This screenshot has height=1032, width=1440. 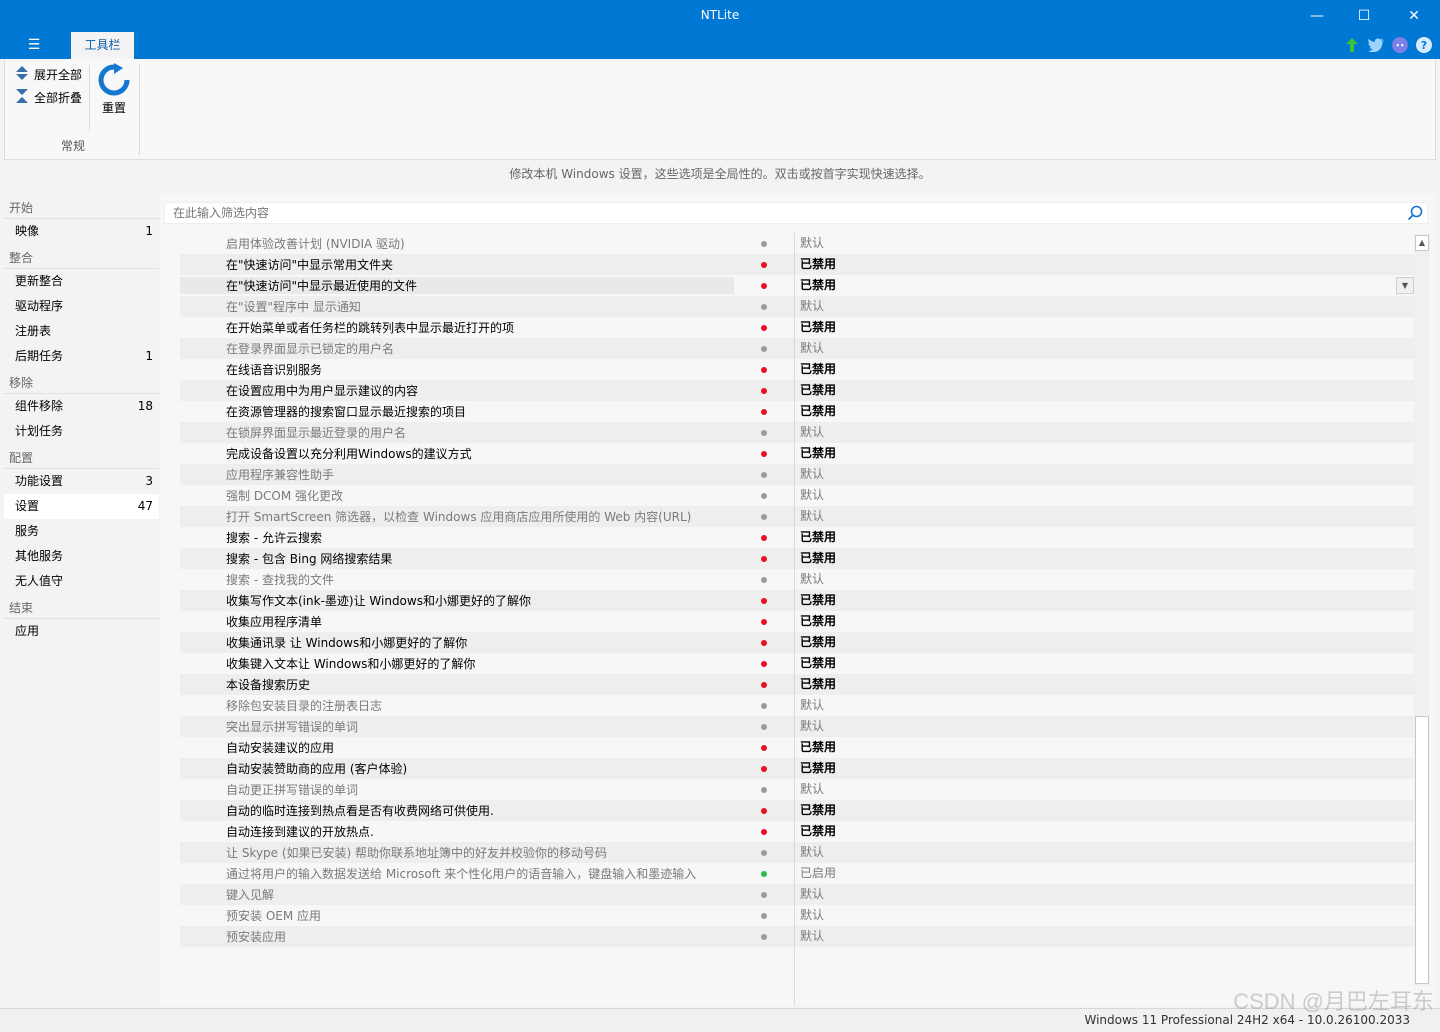 What do you see at coordinates (1422, 850) in the screenshot?
I see `scroll-thumb` at bounding box center [1422, 850].